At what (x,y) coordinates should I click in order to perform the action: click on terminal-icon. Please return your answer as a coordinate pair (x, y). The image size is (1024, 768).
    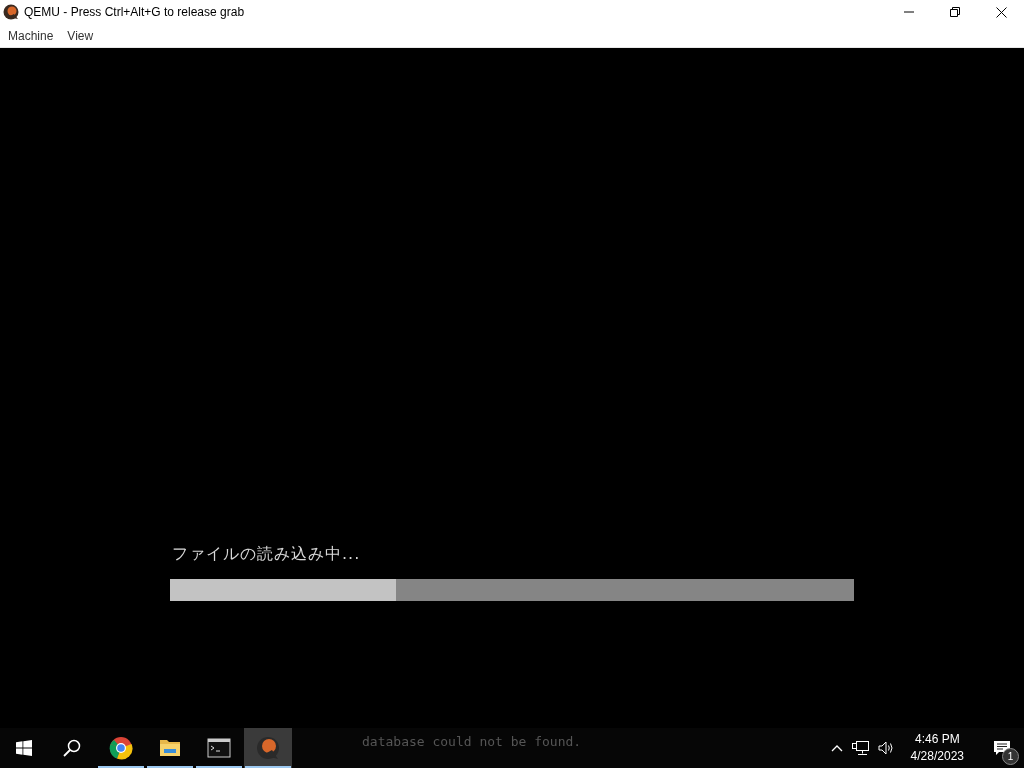
    Looking at the image, I should click on (219, 748).